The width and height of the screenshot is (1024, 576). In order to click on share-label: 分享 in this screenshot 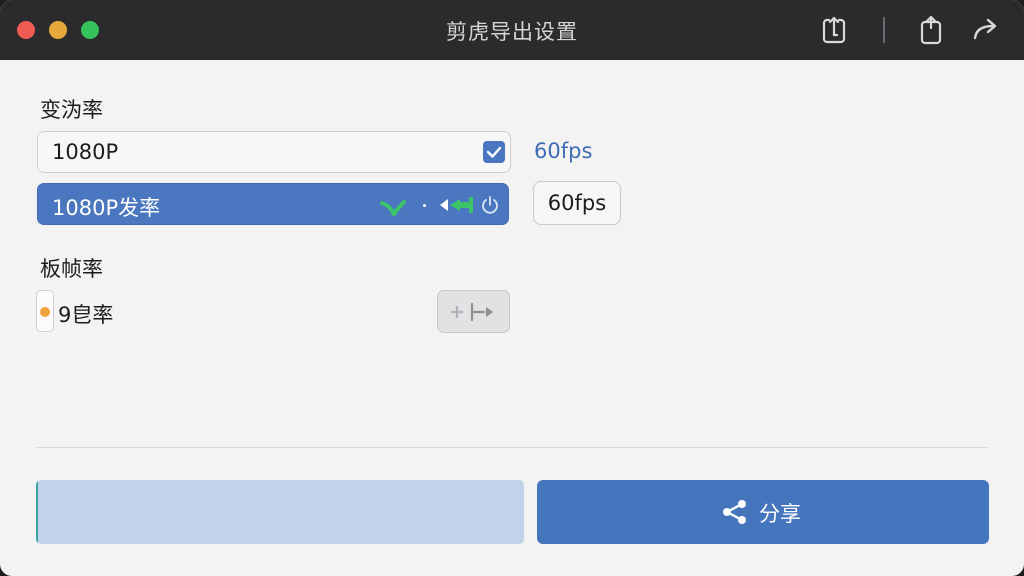, I will do `click(780, 514)`.